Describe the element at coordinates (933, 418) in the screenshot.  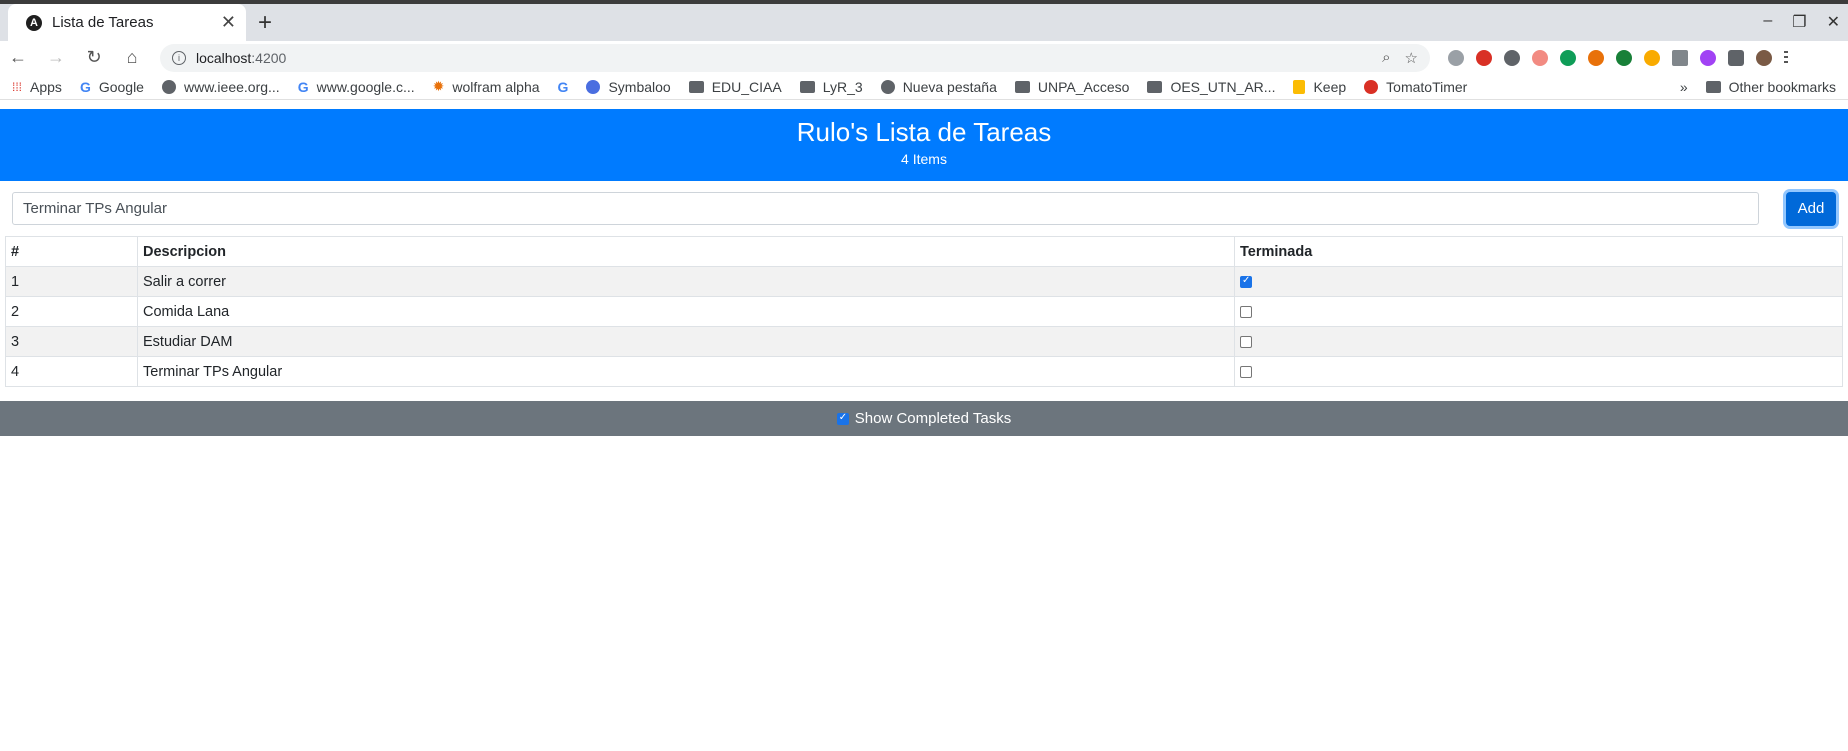
I see `show-completed-label: Show Completed Tasks` at that location.